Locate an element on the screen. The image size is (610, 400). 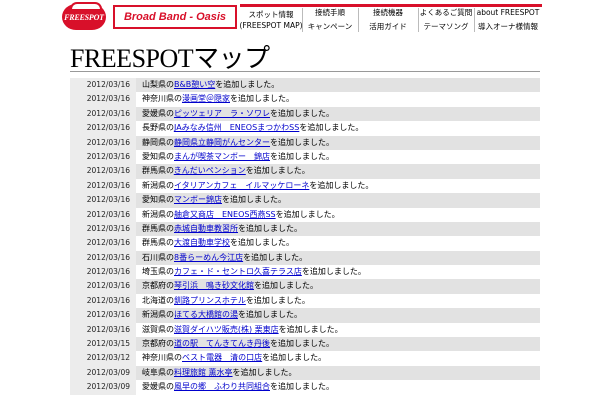
list-item: 2012/03/16 滋賀県の滋賀ダイハツ販売(株) 栗東店を追加しました。 is located at coordinates (305, 330).